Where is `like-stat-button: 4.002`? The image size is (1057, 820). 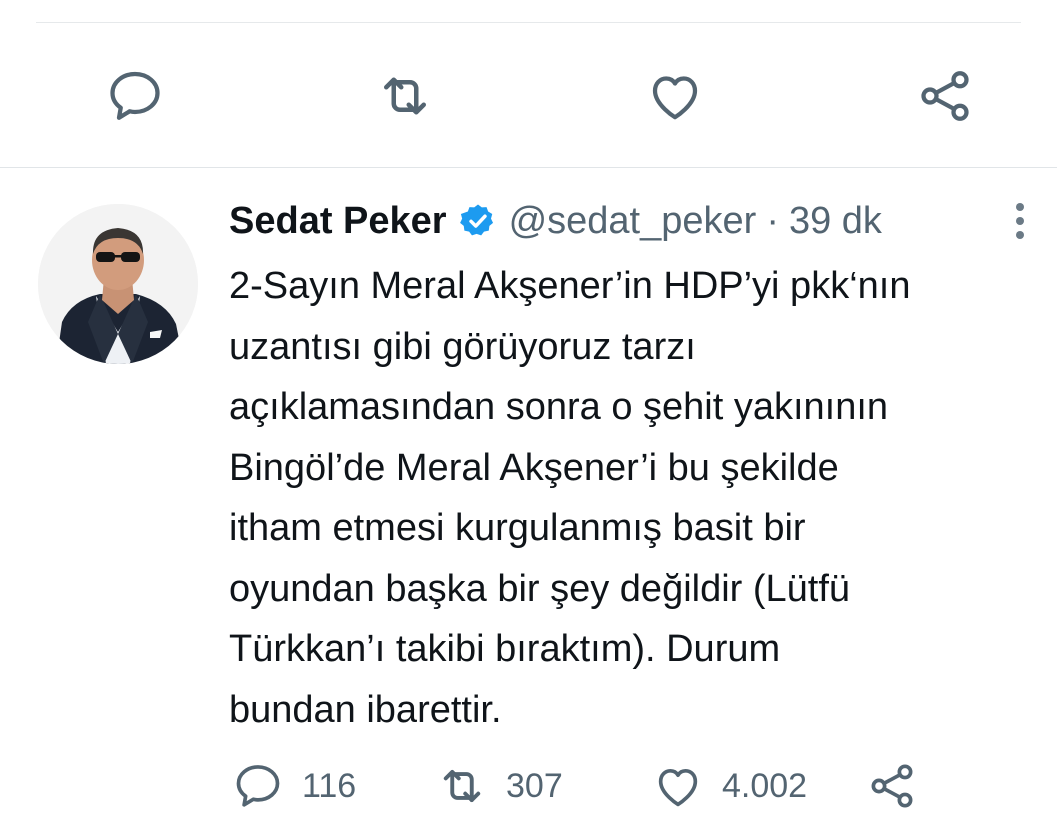 like-stat-button: 4.002 is located at coordinates (729, 786).